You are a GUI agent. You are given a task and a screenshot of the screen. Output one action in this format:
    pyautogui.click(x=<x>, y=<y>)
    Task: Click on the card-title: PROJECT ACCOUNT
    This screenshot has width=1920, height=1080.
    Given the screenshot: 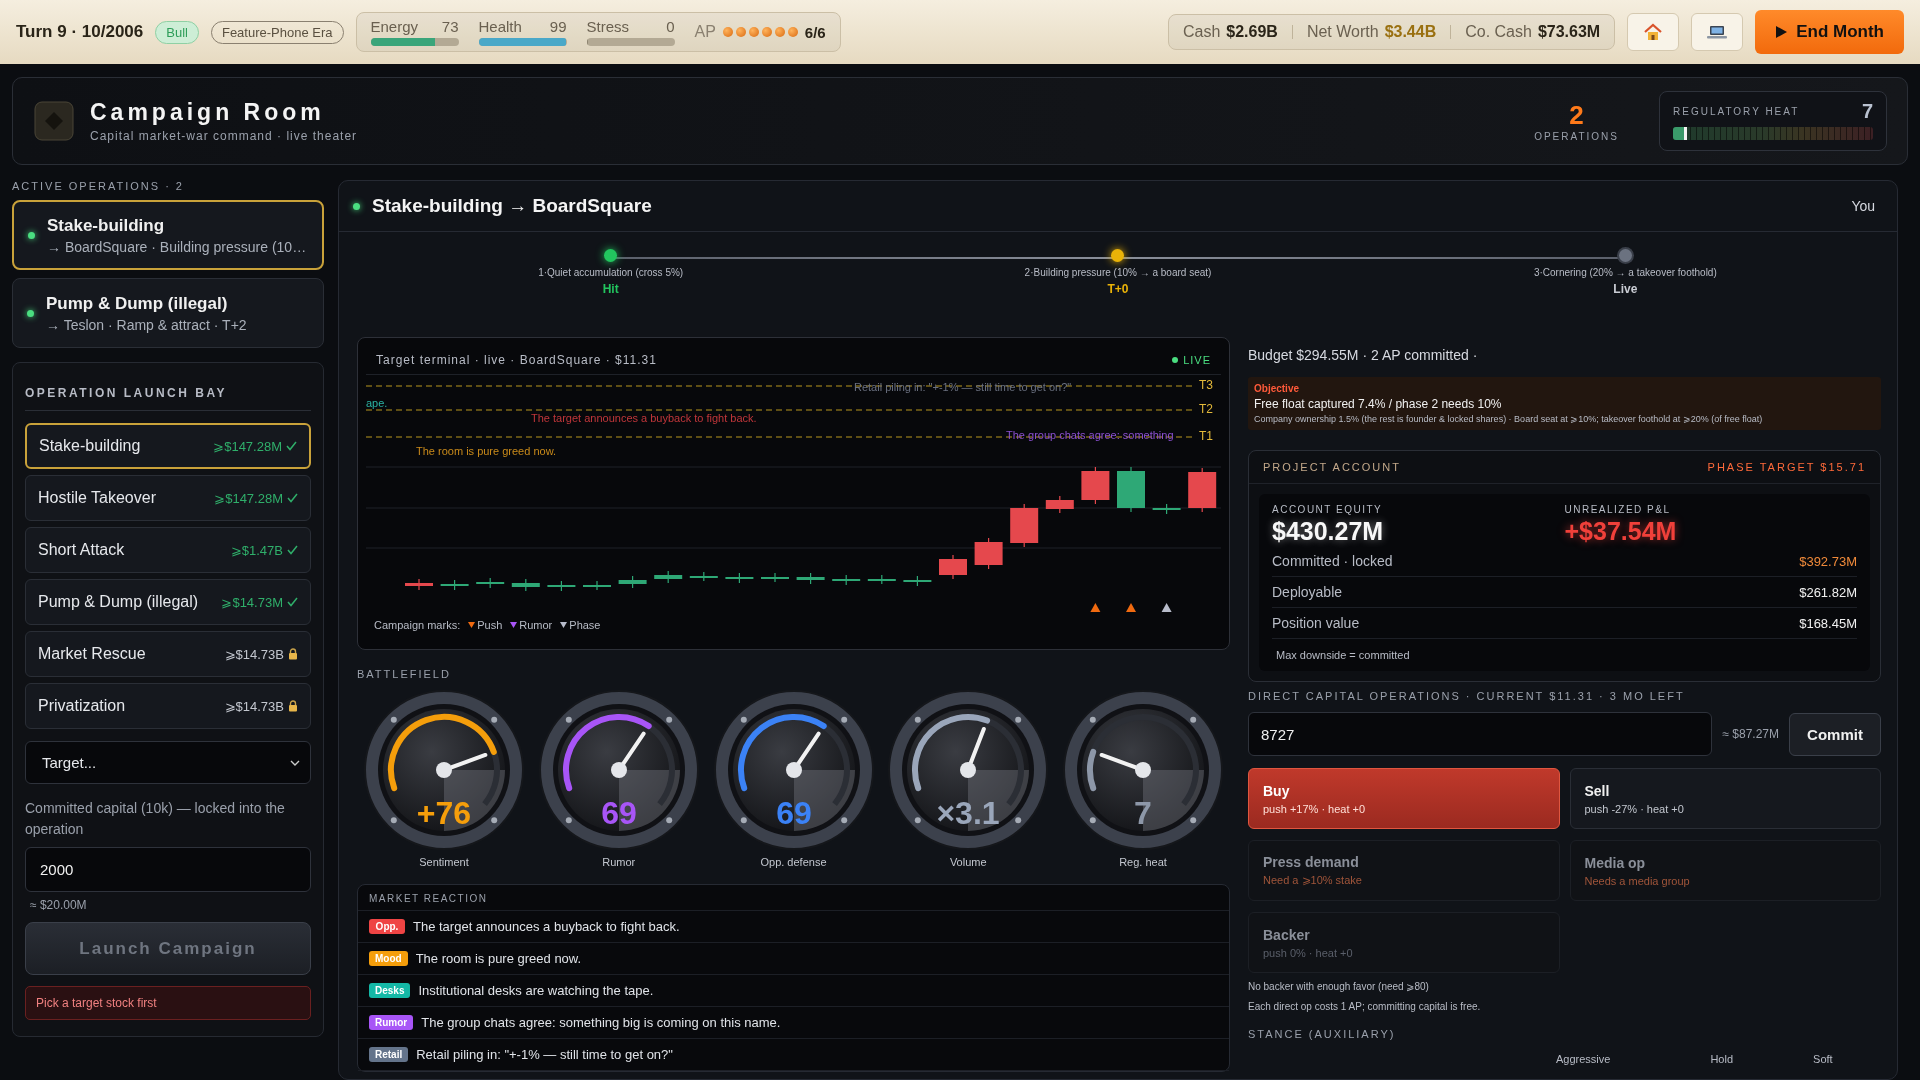 What is the action you would take?
    pyautogui.click(x=1332, y=467)
    